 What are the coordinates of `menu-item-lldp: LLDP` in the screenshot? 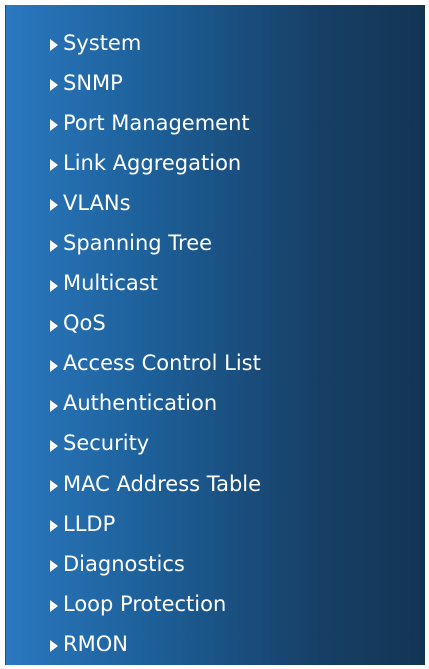 It's located at (155, 524).